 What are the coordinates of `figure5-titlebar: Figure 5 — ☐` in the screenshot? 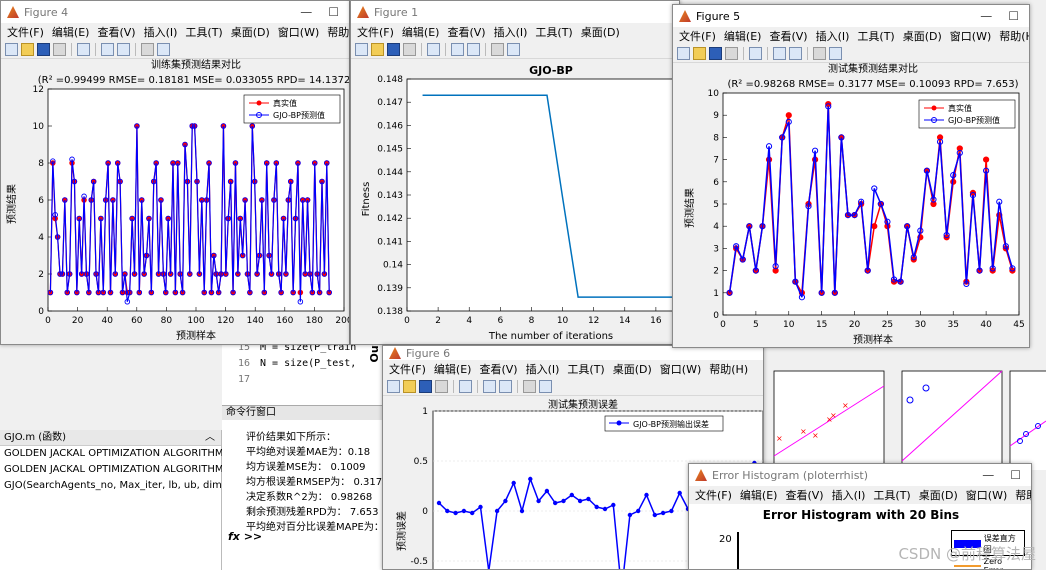 It's located at (851, 16).